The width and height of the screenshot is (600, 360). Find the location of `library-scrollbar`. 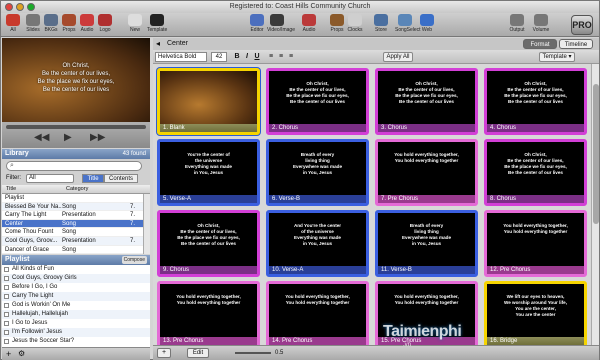

library-scrollbar is located at coordinates (146, 224).